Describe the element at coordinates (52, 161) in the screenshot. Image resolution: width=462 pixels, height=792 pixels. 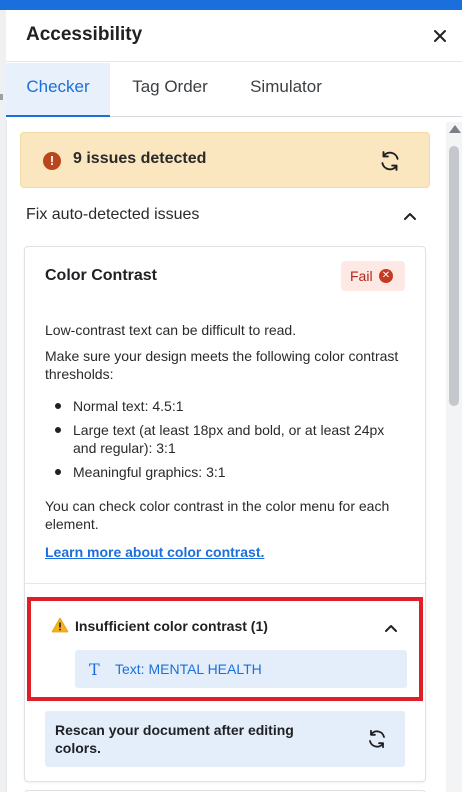
I see `exclamation-icon: !` at that location.